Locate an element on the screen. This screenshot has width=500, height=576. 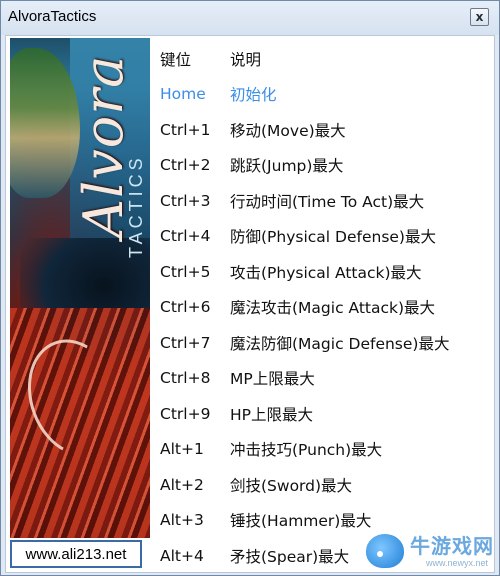
hotkey-row: Ctrl+8 MP上限最大 is located at coordinates (327, 379).